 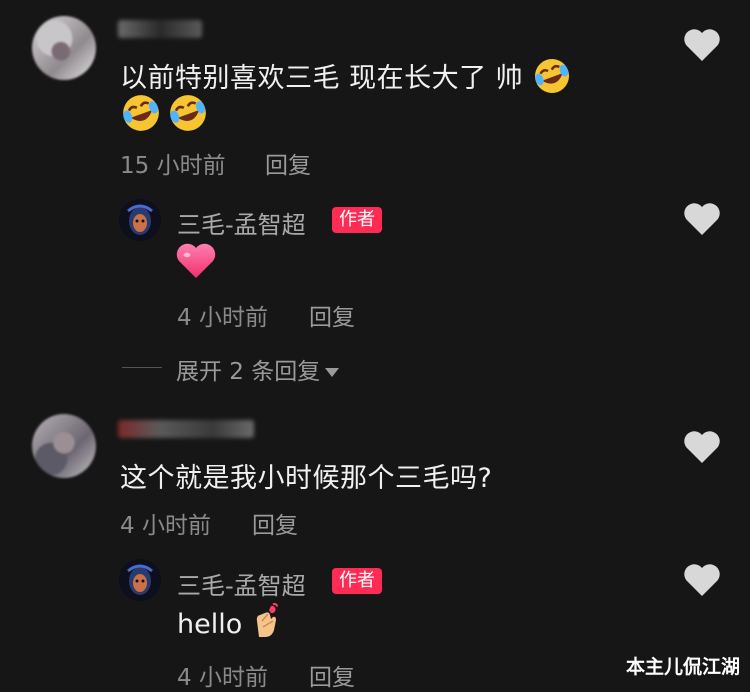 What do you see at coordinates (165, 526) in the screenshot?
I see `comment-time: 4 小时前` at bounding box center [165, 526].